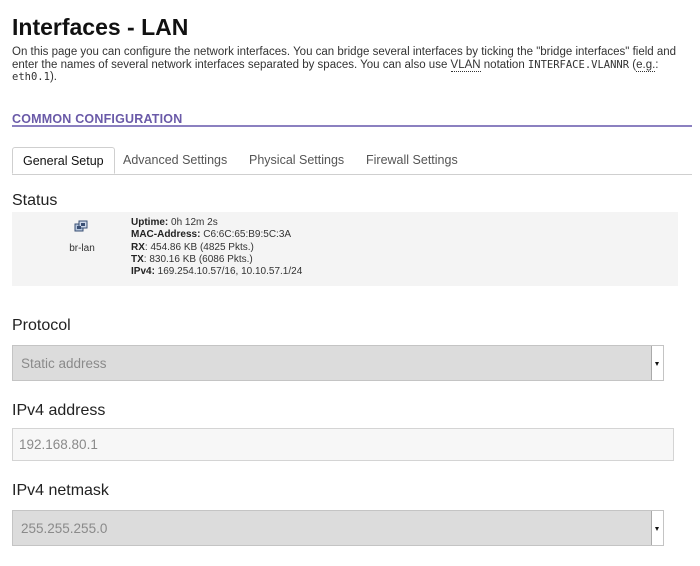  Describe the element at coordinates (31, 77) in the screenshot. I see `description-code: eth0.1` at that location.